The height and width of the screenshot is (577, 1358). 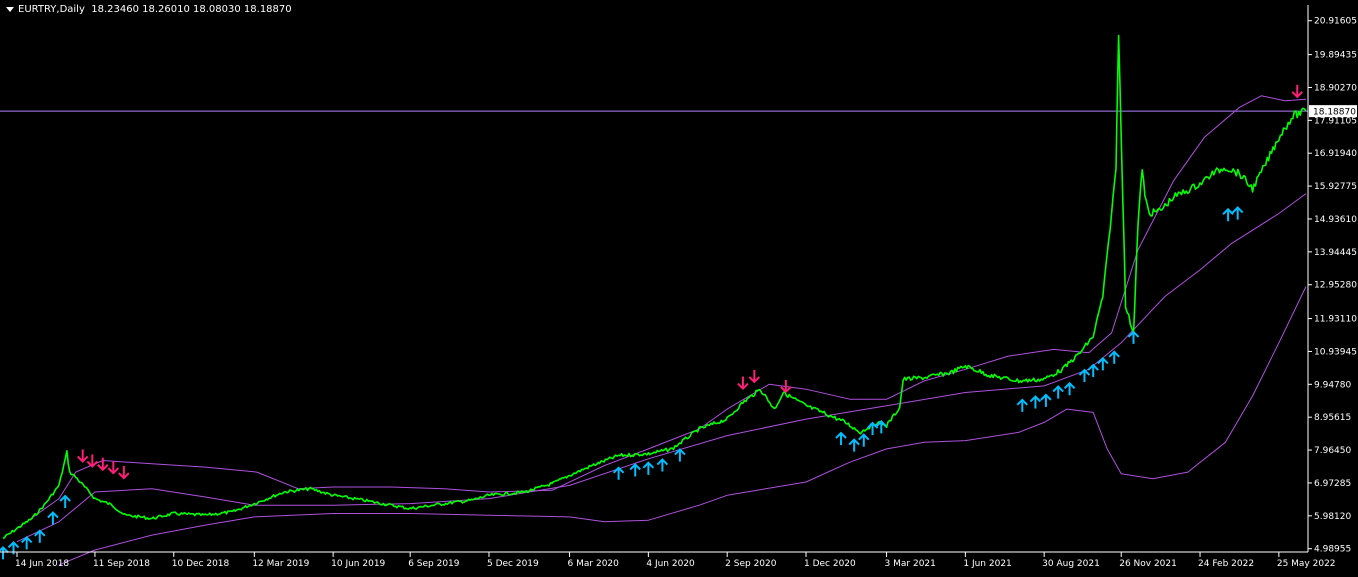 What do you see at coordinates (1226, 564) in the screenshot?
I see `x-tick-label: 24 Feb 2022` at bounding box center [1226, 564].